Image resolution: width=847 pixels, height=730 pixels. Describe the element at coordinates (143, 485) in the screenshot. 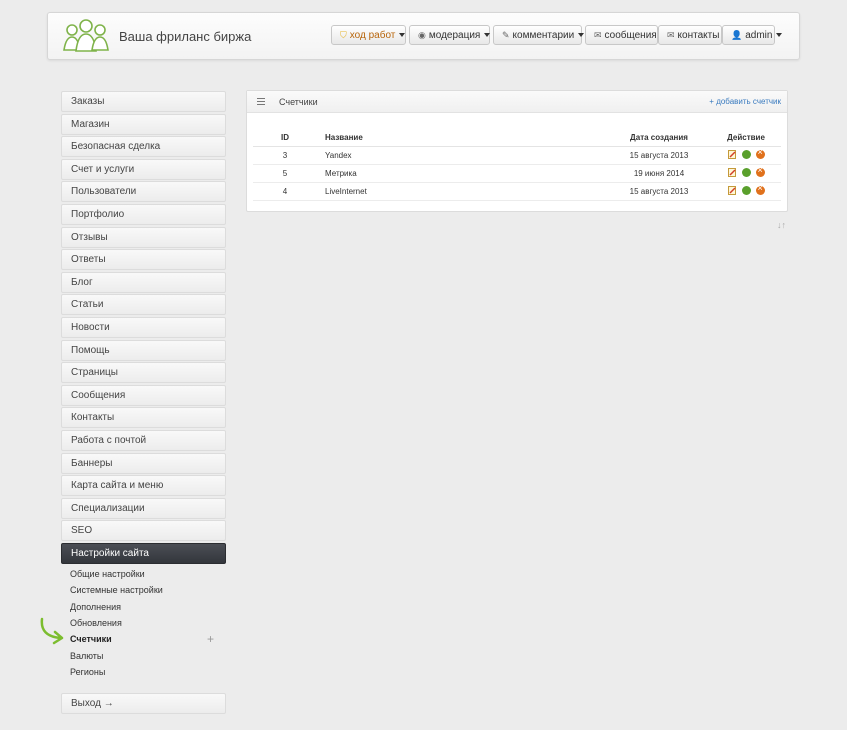

I see `sidebar-item-sitemap: Карта сайта и меню` at that location.